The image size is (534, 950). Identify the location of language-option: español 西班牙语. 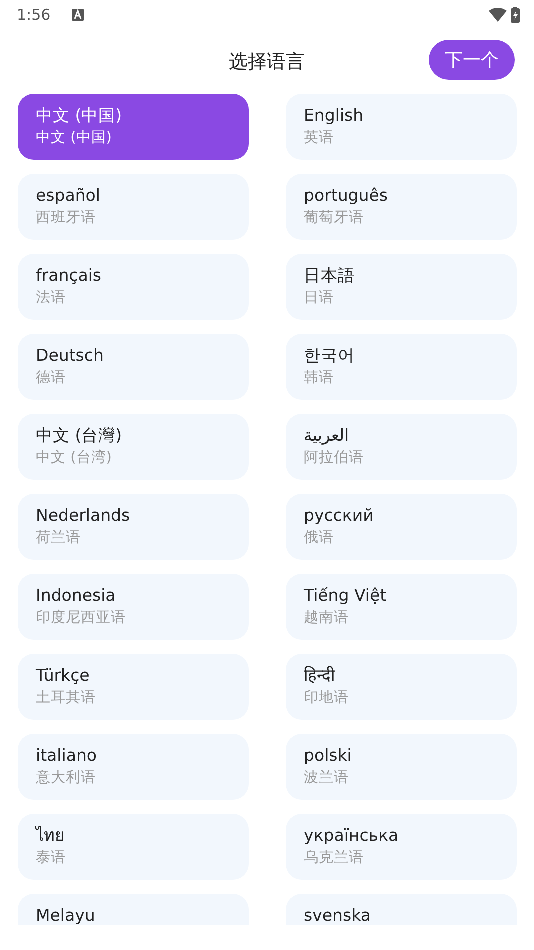
(133, 207).